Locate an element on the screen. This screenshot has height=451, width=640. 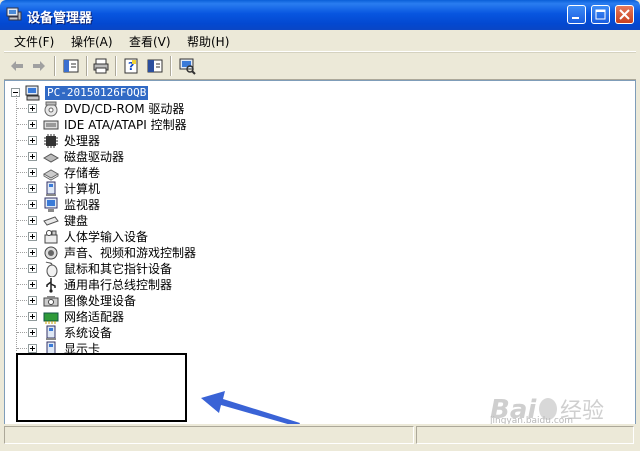
tree-item-hid: 人体学输入设备 is located at coordinates (155, 237).